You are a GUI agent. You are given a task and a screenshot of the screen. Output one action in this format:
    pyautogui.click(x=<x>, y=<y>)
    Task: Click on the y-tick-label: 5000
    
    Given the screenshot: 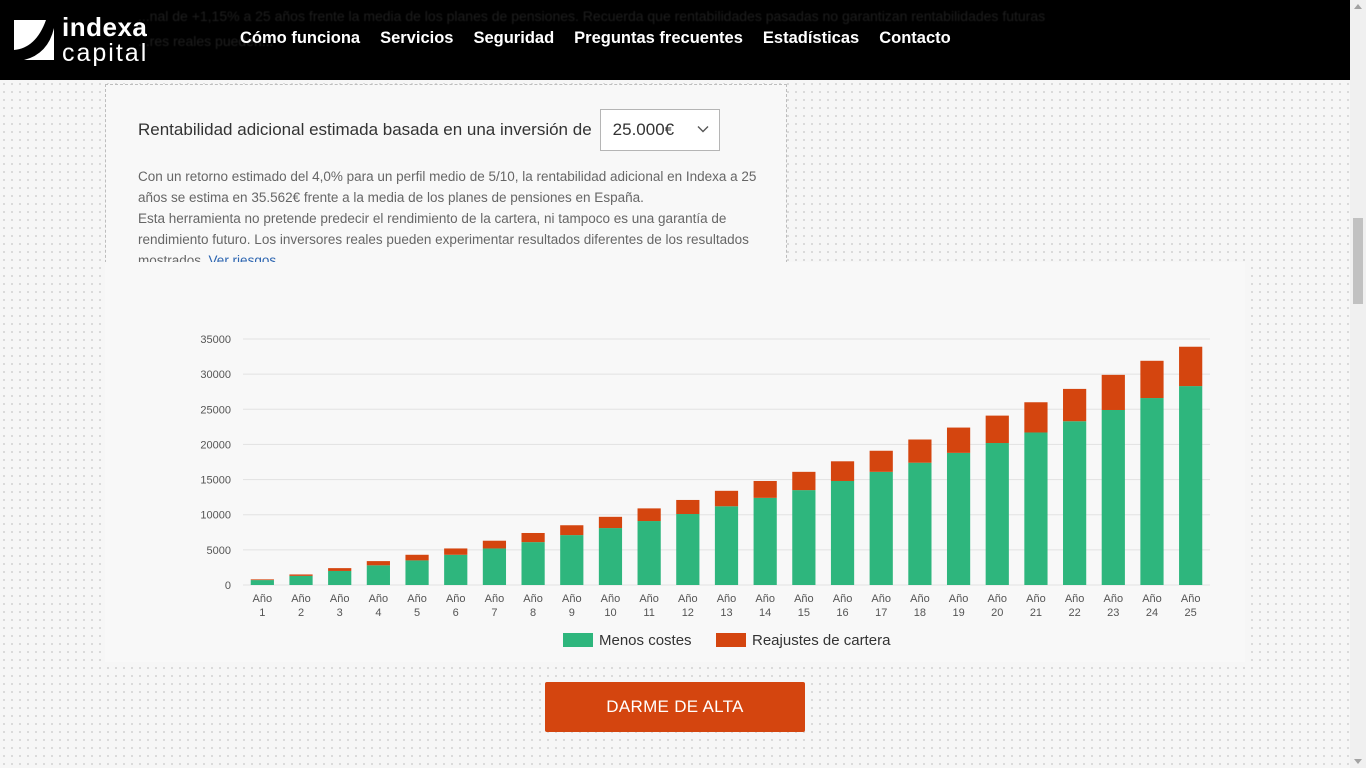 What is the action you would take?
    pyautogui.click(x=219, y=551)
    